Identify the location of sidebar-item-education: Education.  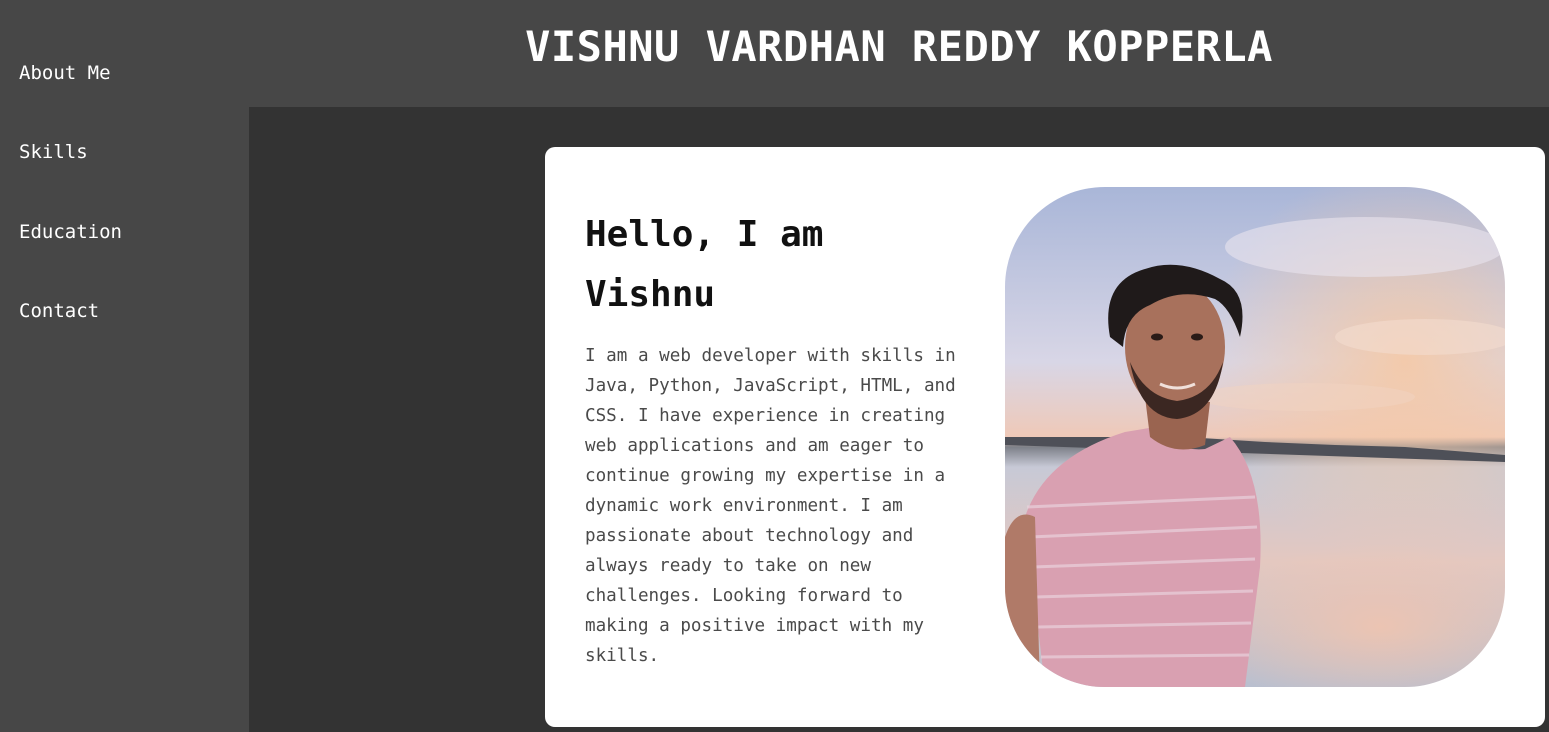
(70, 232).